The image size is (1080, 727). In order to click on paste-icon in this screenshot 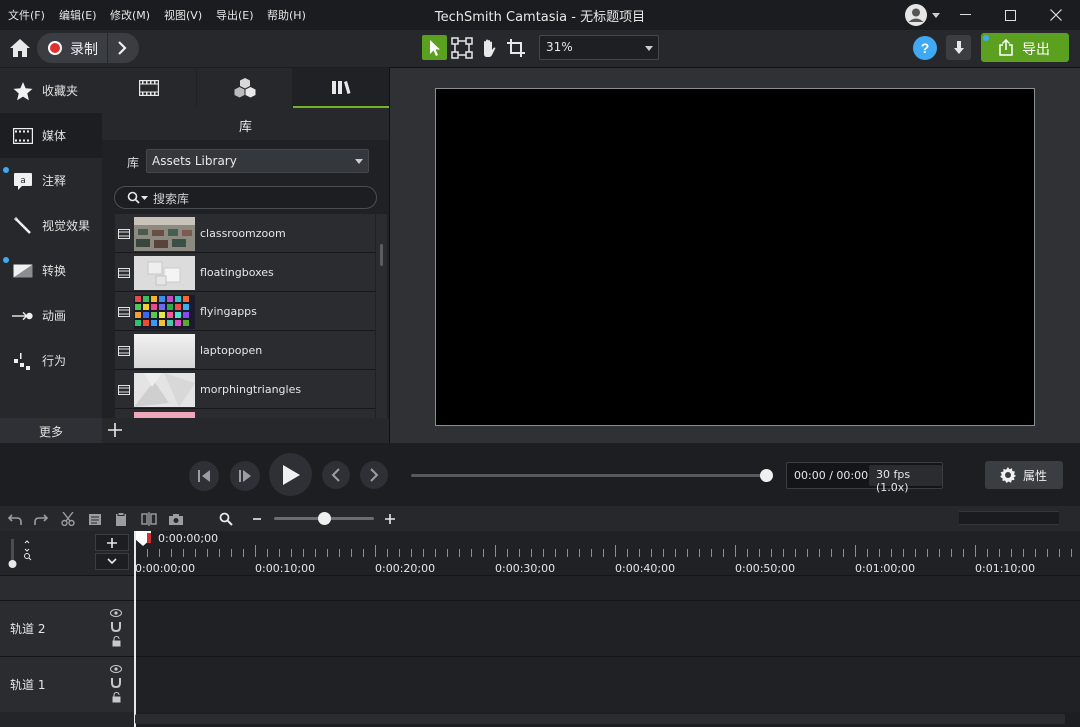, I will do `click(121, 519)`.